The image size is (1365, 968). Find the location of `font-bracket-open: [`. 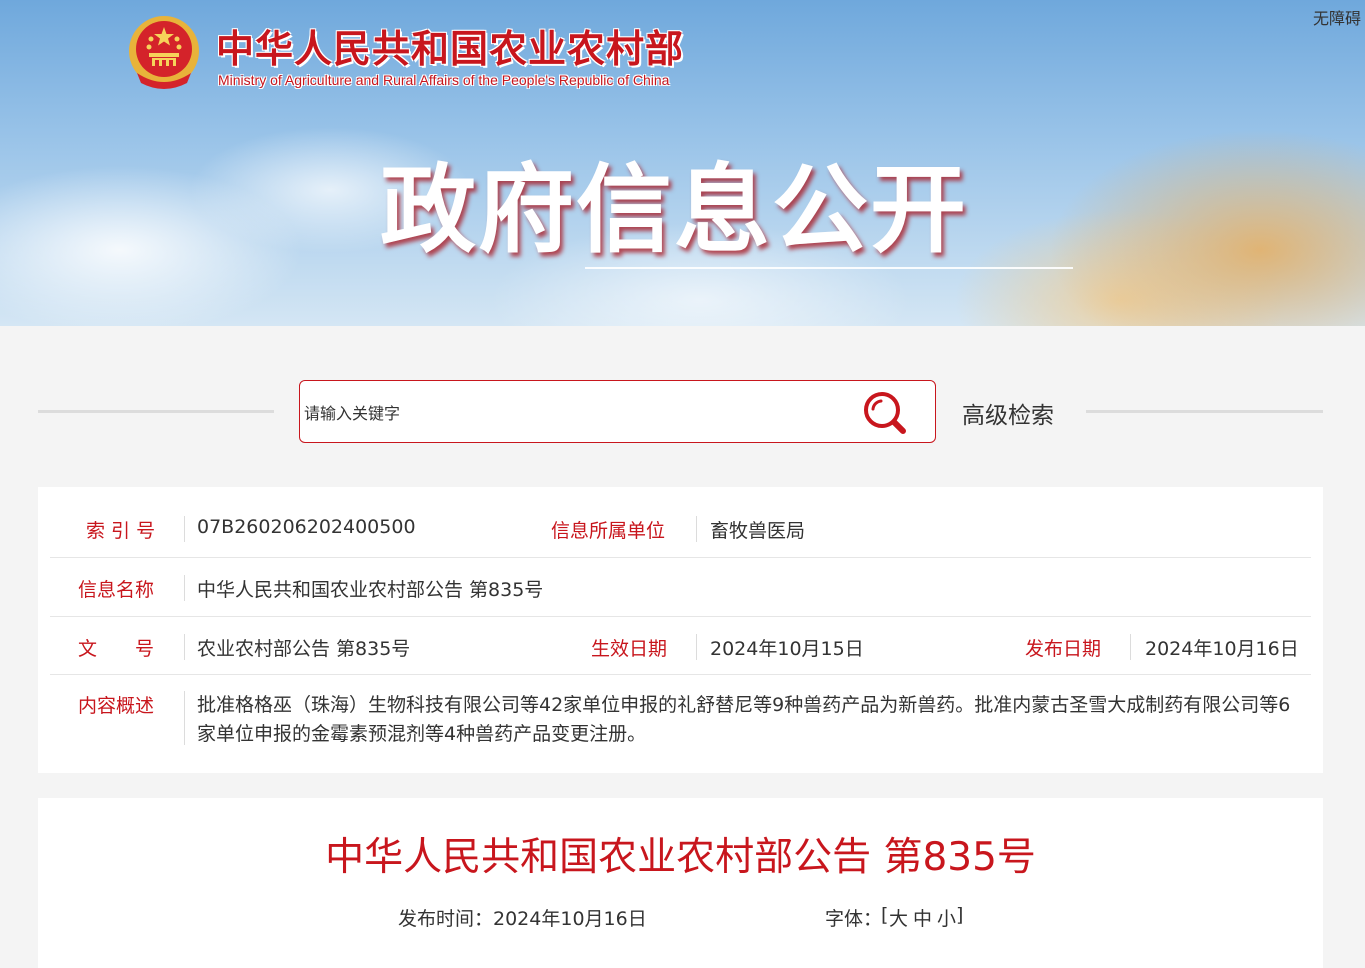

font-bracket-open: [ is located at coordinates (885, 915).